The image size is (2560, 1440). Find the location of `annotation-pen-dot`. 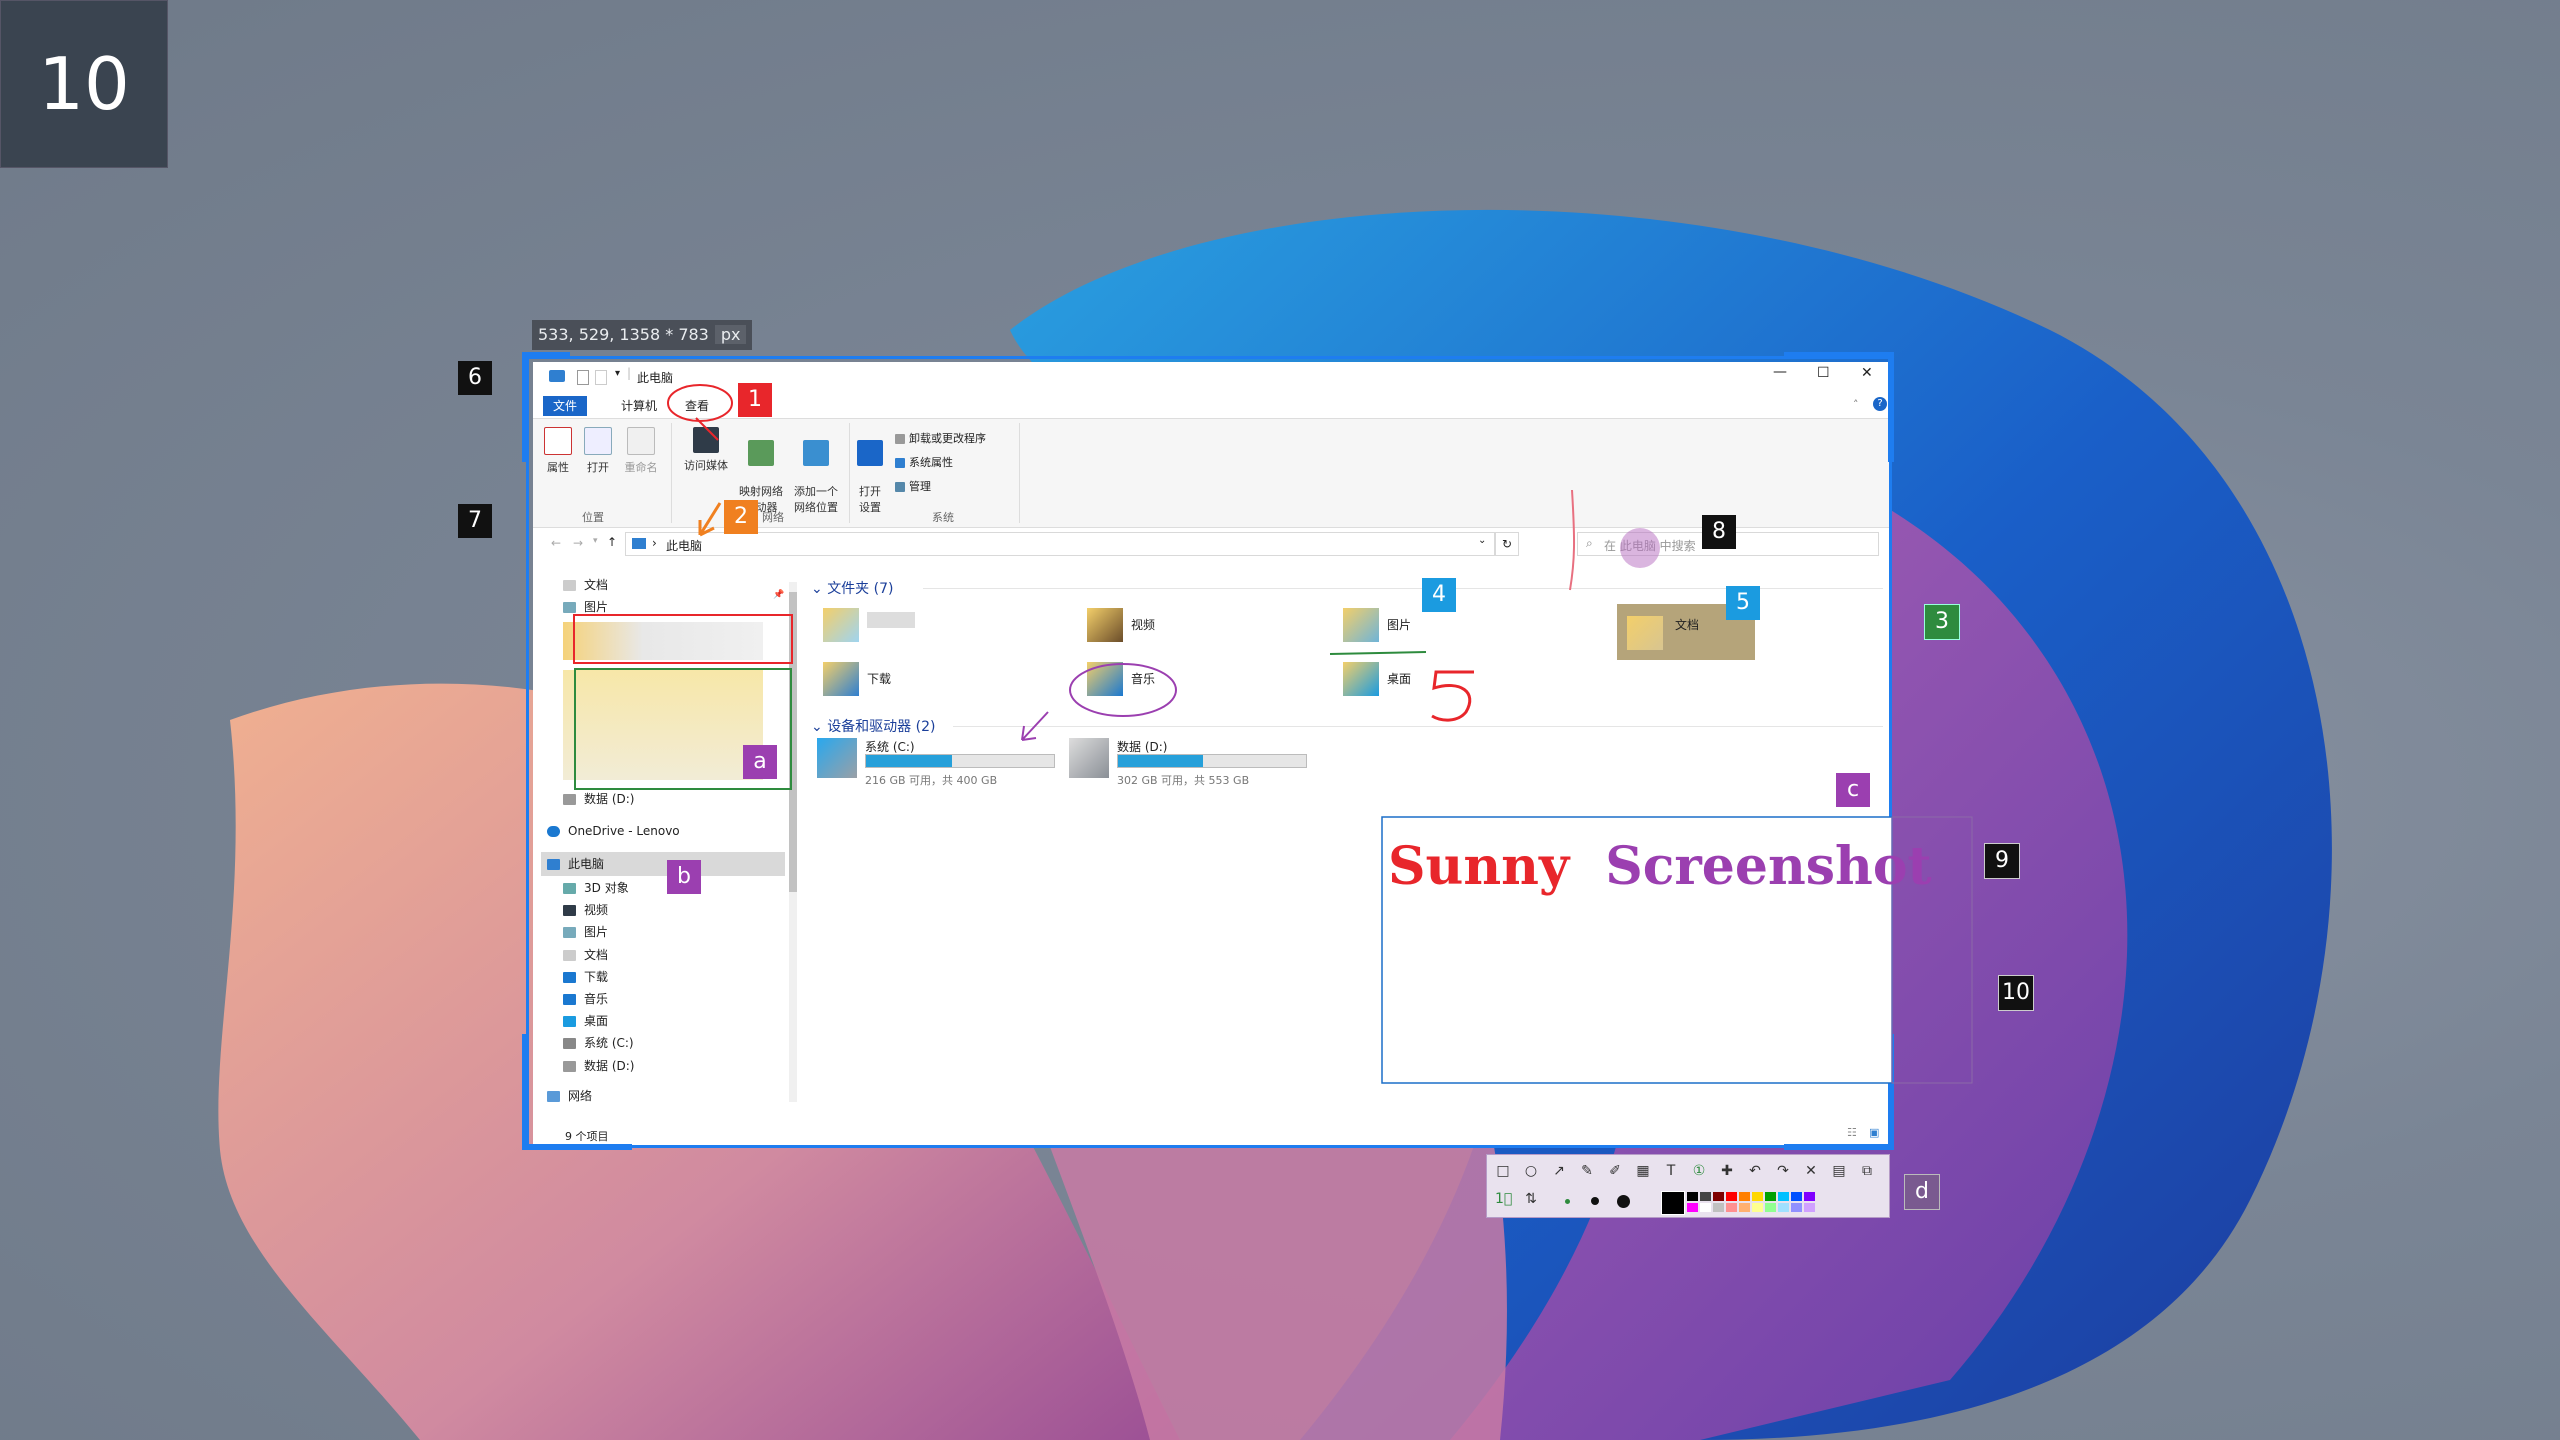

annotation-pen-dot is located at coordinates (1640, 548).